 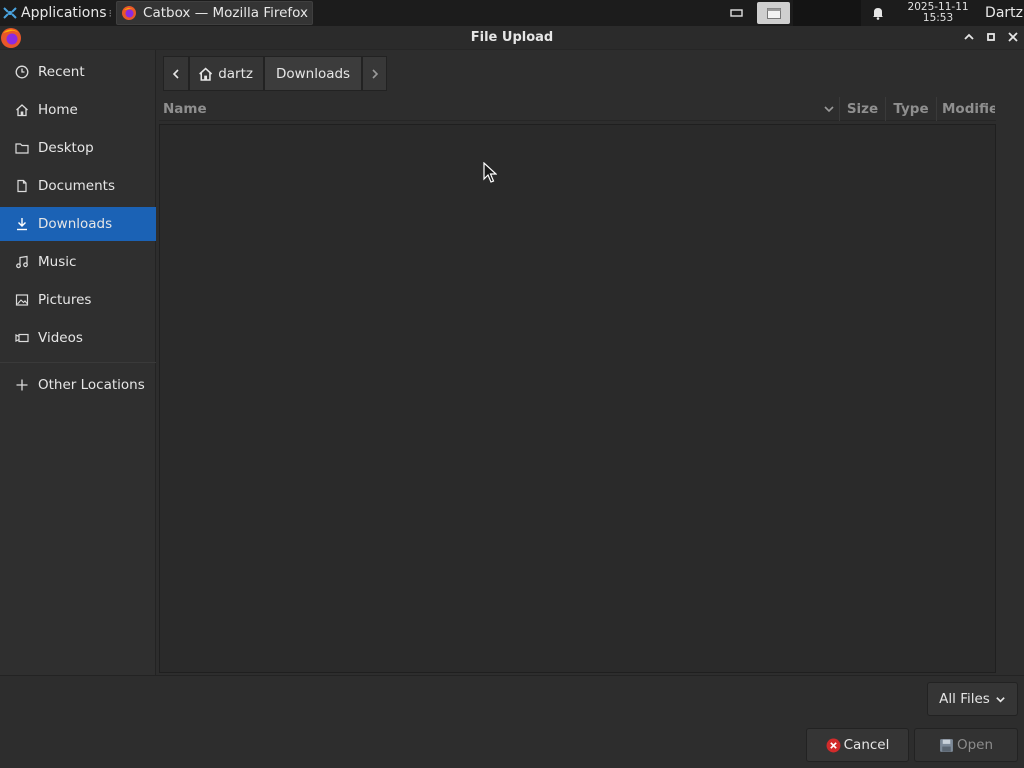 I want to click on applications-menu: Applications ⁝, so click(x=56, y=13).